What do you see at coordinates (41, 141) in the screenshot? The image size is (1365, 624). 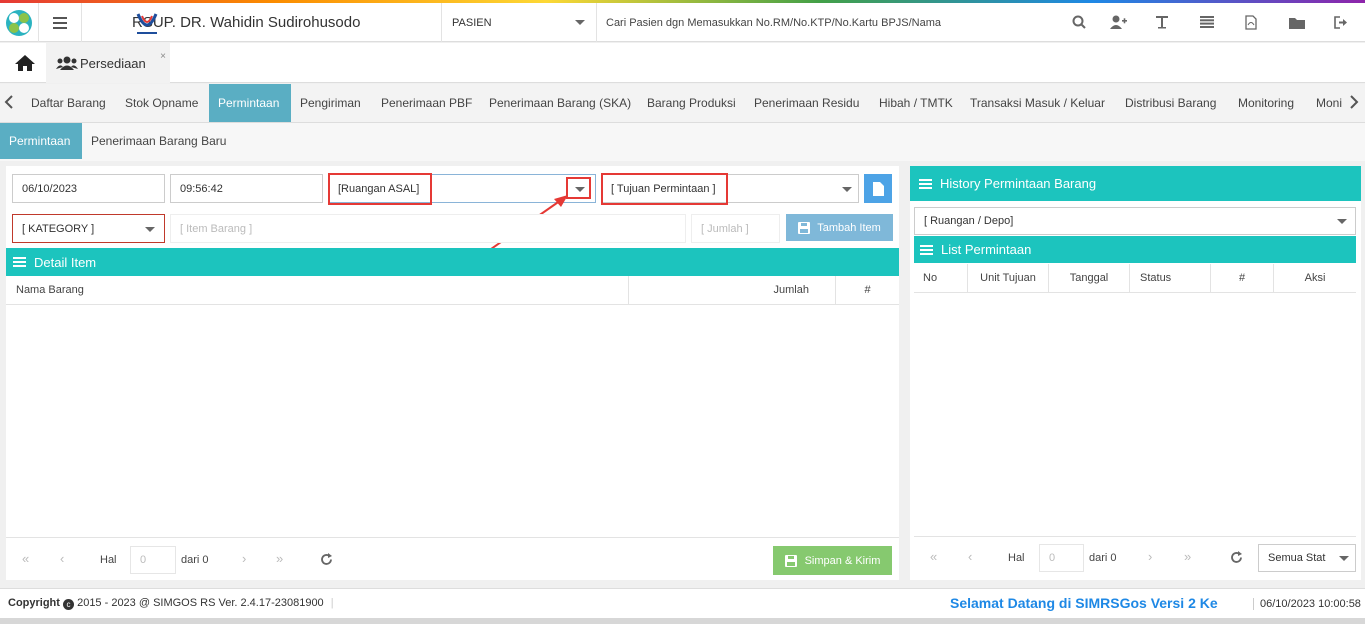 I see `subtab-permintaan: Permintaan` at bounding box center [41, 141].